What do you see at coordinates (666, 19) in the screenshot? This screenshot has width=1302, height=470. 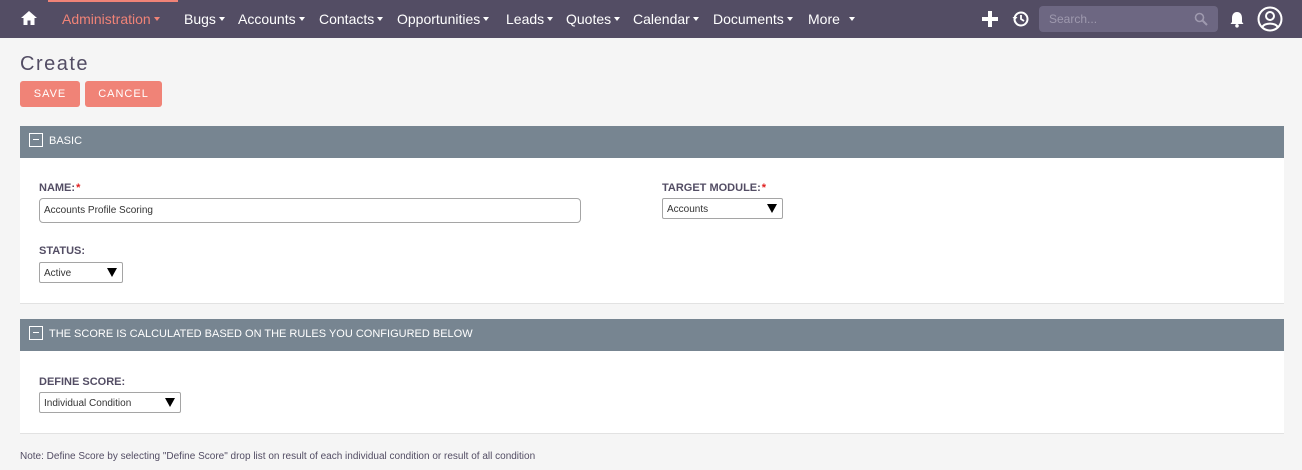 I see `nav-item-calendar: Calendar` at bounding box center [666, 19].